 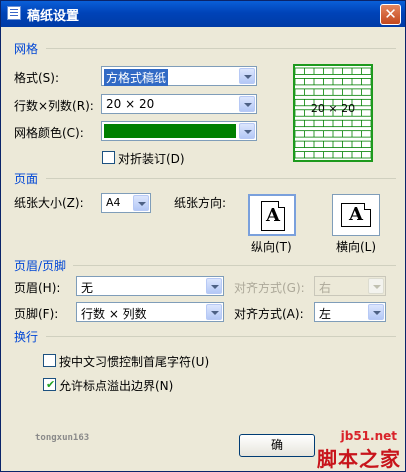 I want to click on fold-binding-label: 对折装订(D), so click(x=151, y=158).